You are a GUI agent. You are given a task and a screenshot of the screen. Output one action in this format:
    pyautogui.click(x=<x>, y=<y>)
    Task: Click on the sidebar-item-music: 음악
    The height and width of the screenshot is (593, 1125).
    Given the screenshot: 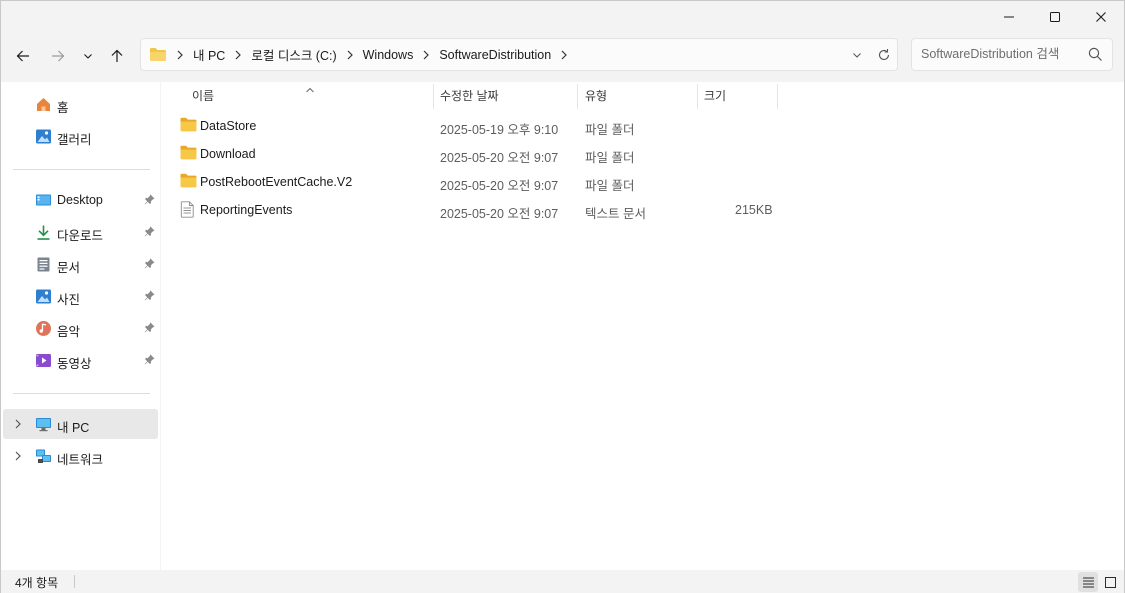 What is the action you would take?
    pyautogui.click(x=80, y=328)
    